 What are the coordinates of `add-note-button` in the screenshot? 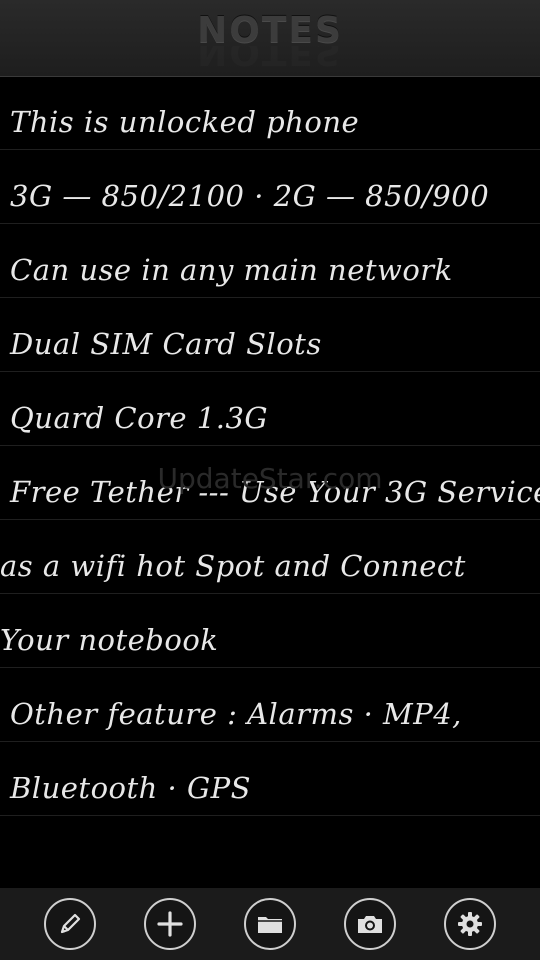 It's located at (170, 924).